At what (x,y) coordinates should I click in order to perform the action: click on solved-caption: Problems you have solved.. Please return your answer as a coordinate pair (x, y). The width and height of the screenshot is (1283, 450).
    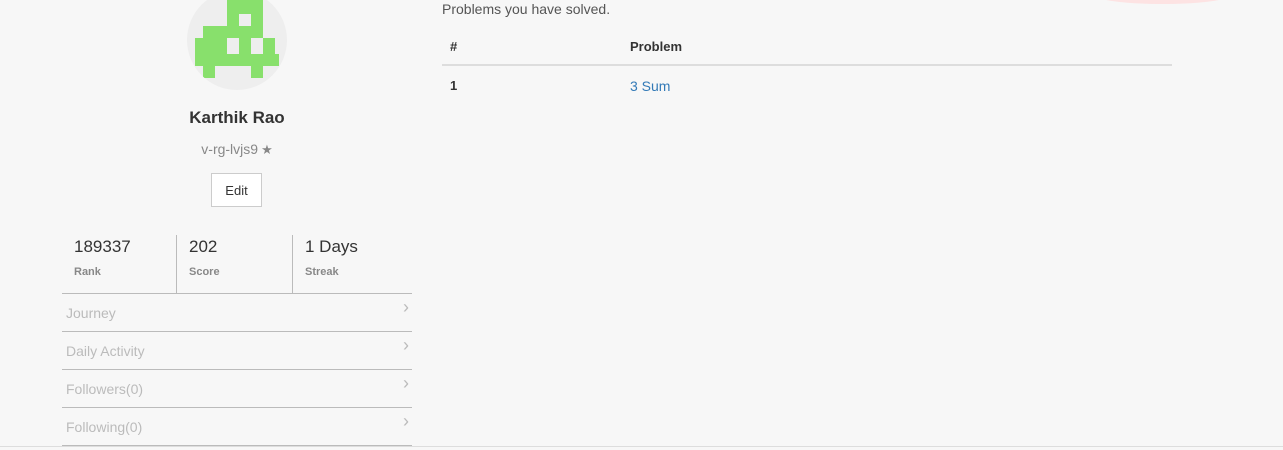
    Looking at the image, I should click on (526, 9).